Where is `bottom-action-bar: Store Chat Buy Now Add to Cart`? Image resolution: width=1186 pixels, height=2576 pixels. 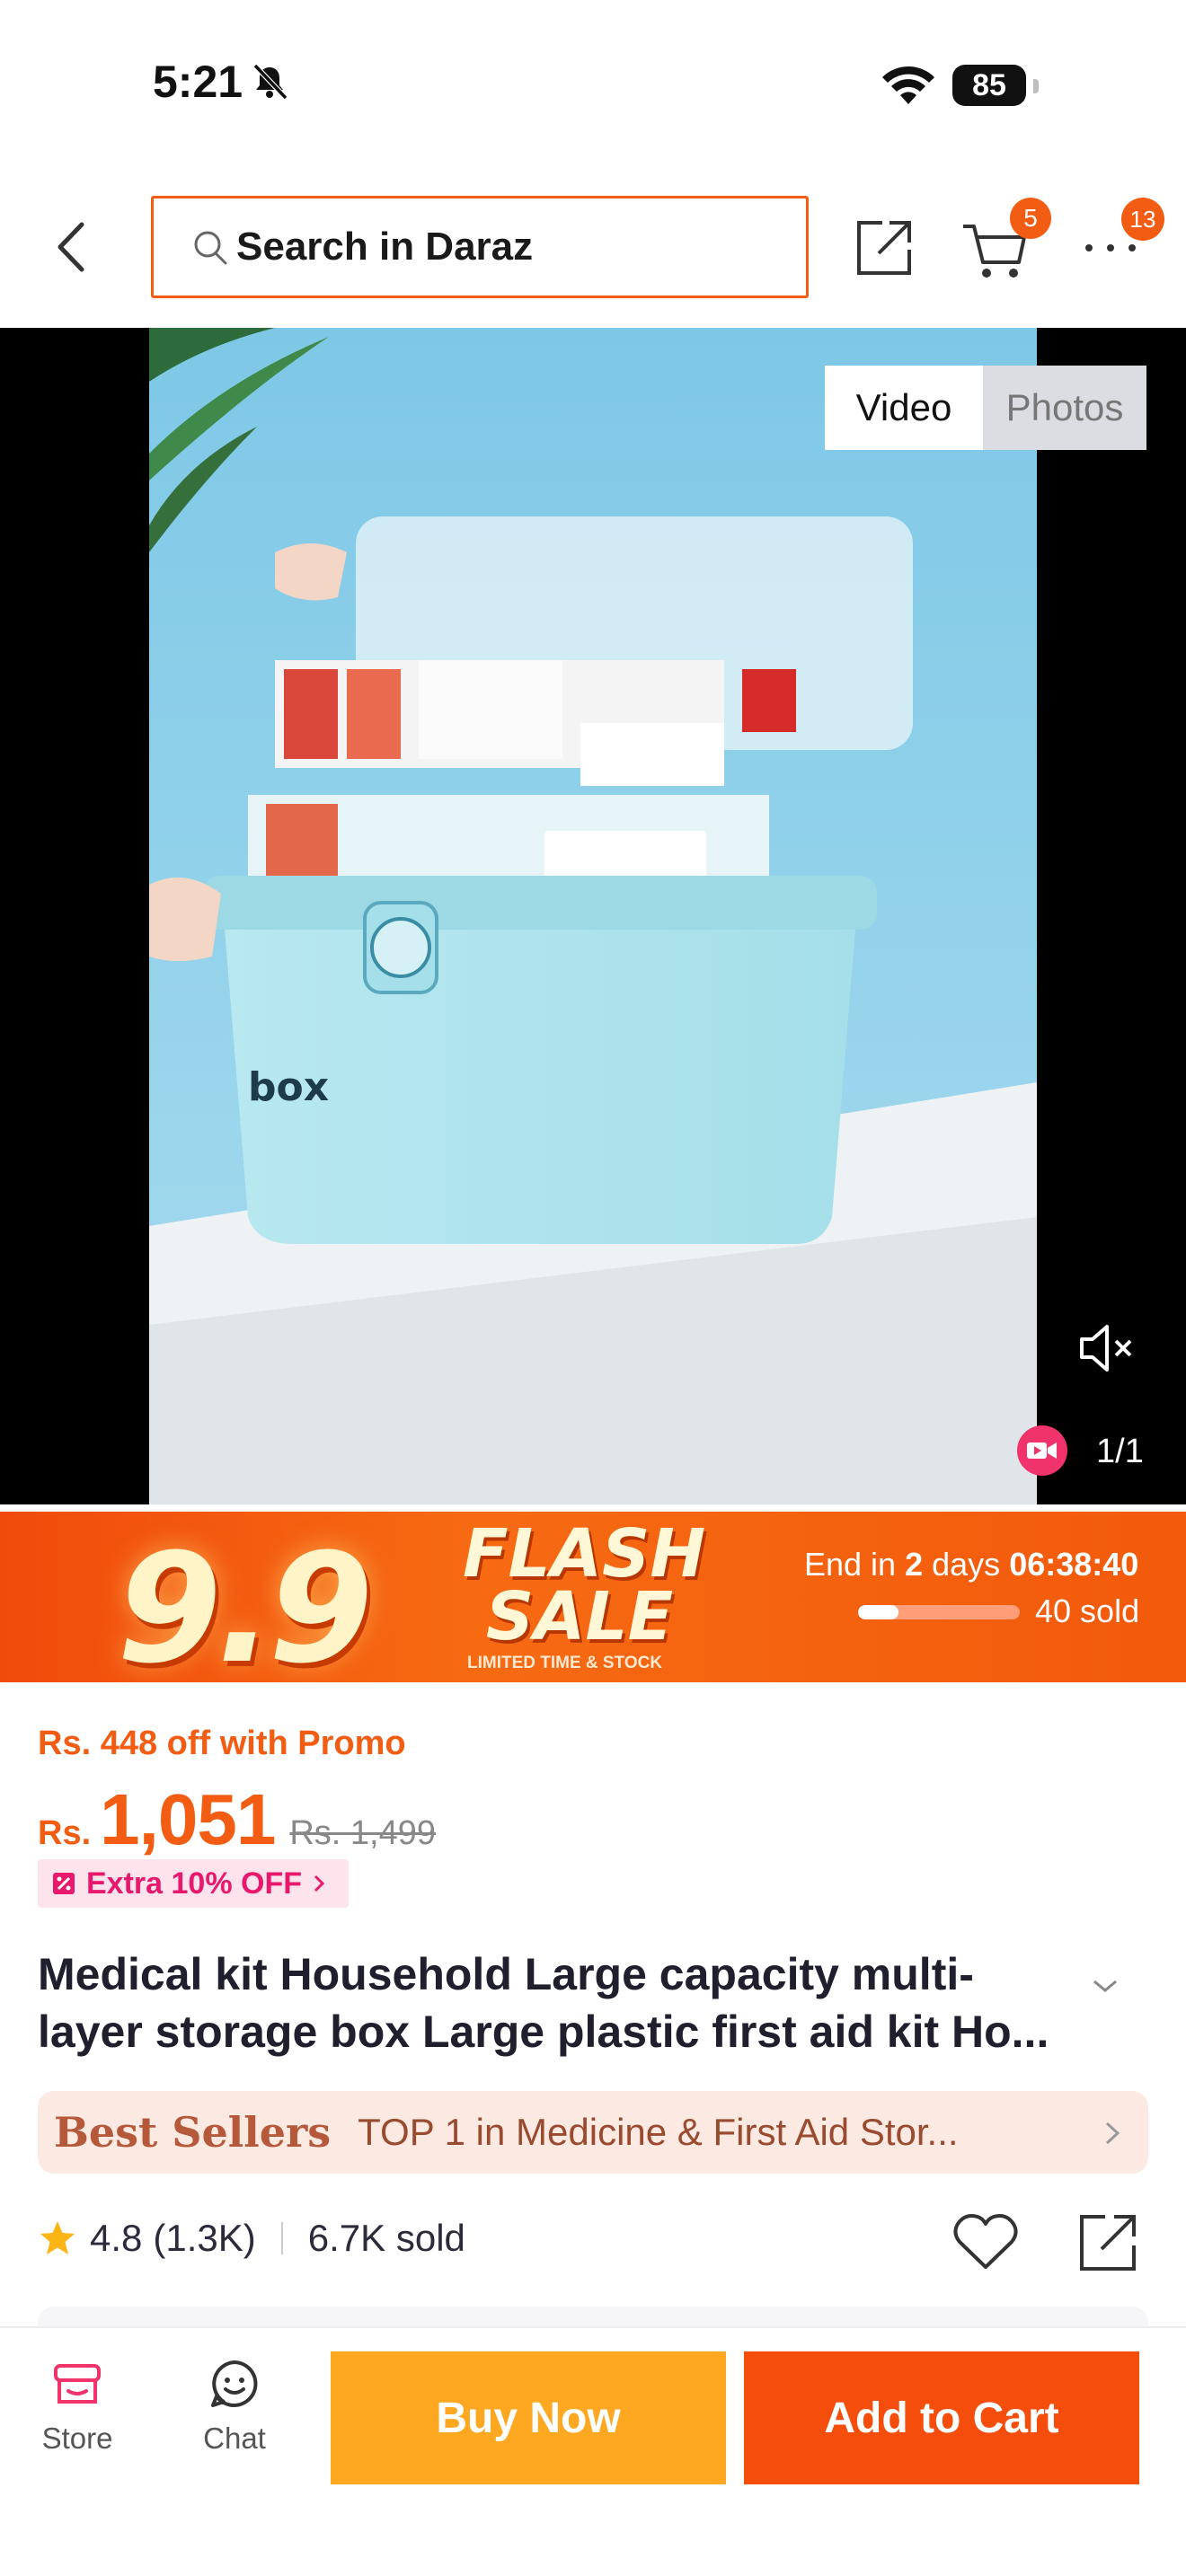
bottom-action-bar: Store Chat Buy Now Add to Cart is located at coordinates (593, 2452).